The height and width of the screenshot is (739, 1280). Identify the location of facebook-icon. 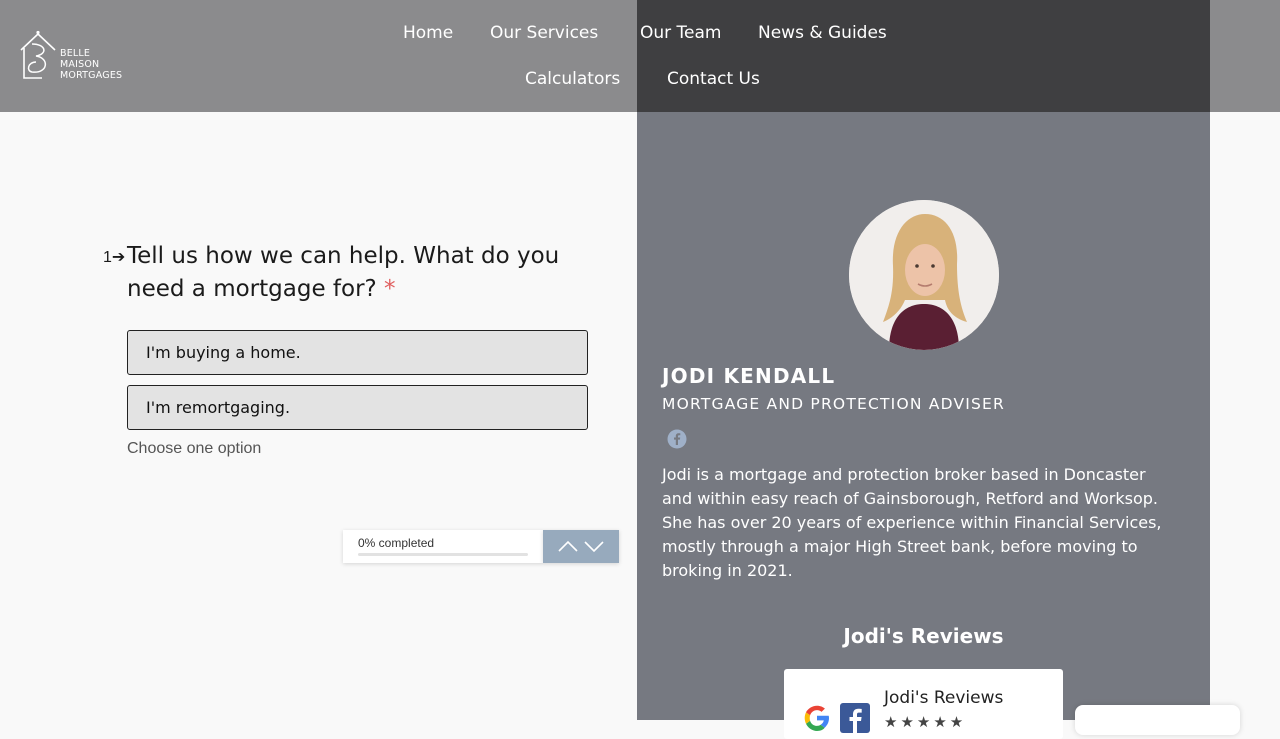
(677, 439).